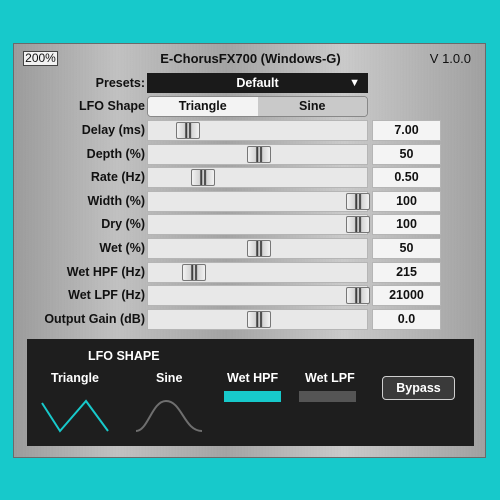 Image resolution: width=500 pixels, height=500 pixels. Describe the element at coordinates (94, 319) in the screenshot. I see `param-label: Output Gain (dB)` at that location.